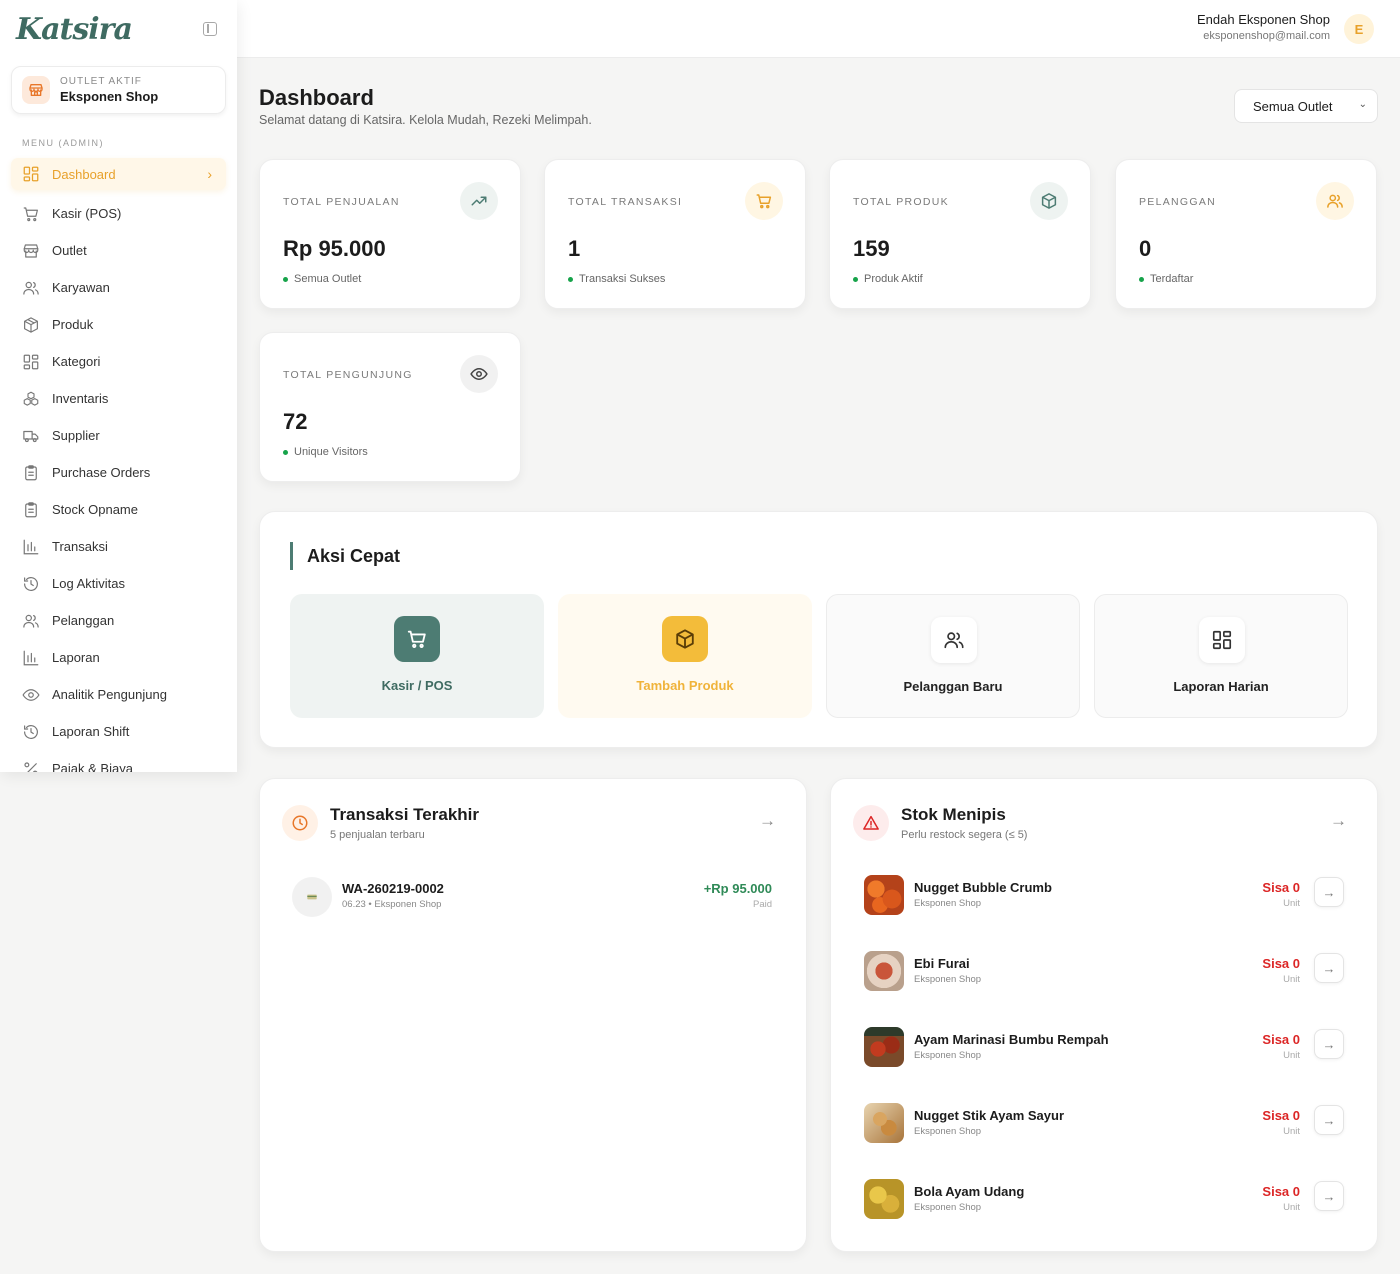  I want to click on sidebar-item-laporan: Laporan, so click(118, 657).